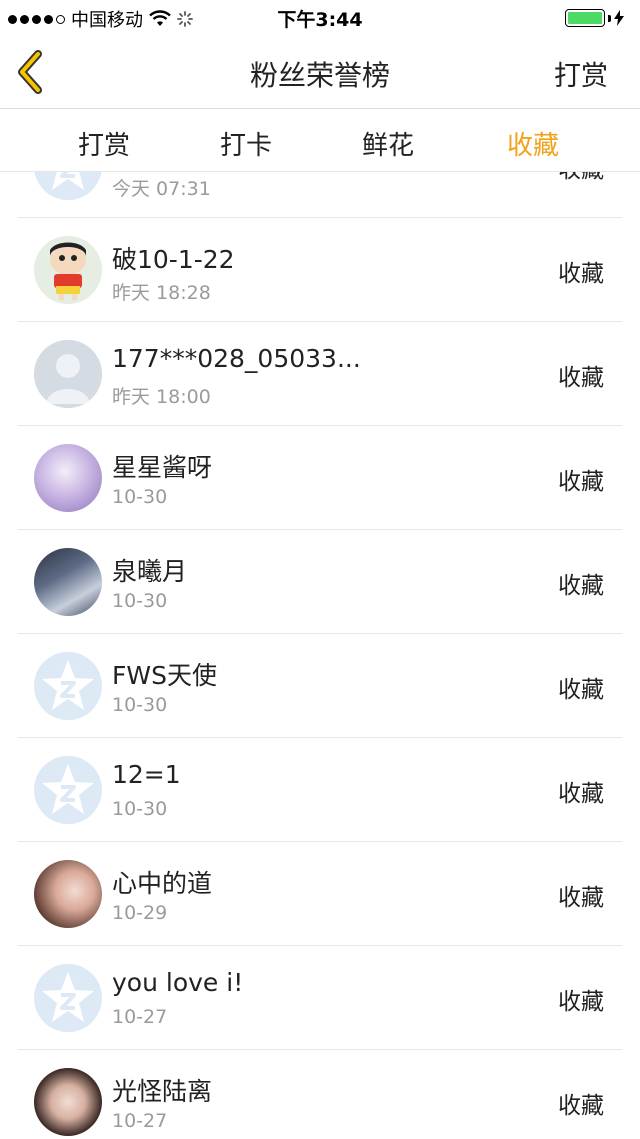  What do you see at coordinates (320, 140) in the screenshot?
I see `tab-bar: 打赏 打卡 鲜花 收藏` at bounding box center [320, 140].